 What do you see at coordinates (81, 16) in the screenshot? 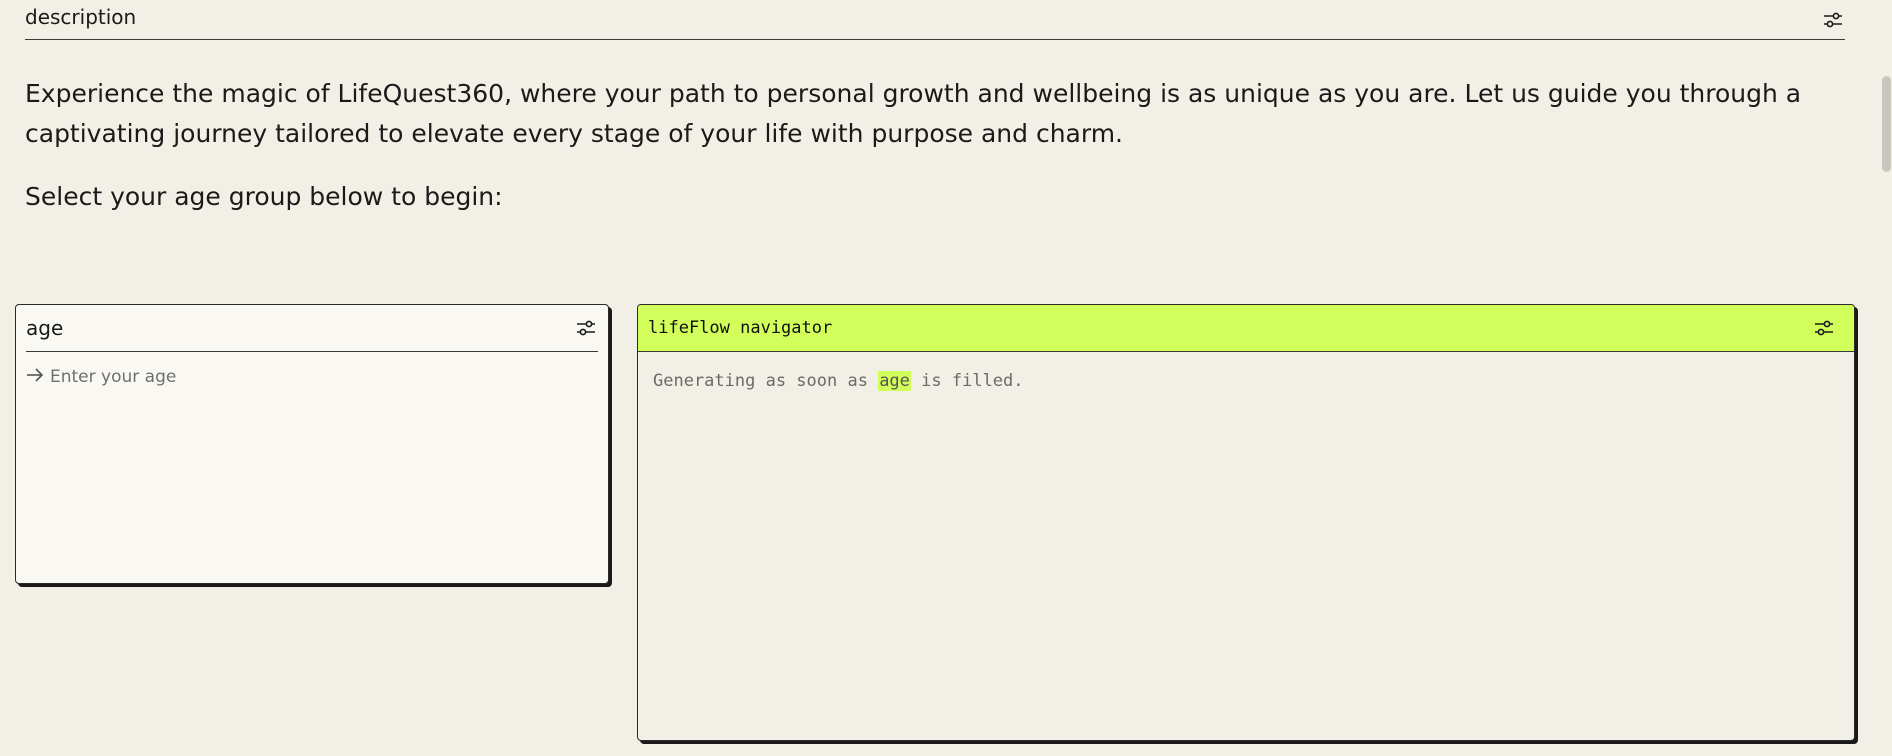
I see `description-label: description` at bounding box center [81, 16].